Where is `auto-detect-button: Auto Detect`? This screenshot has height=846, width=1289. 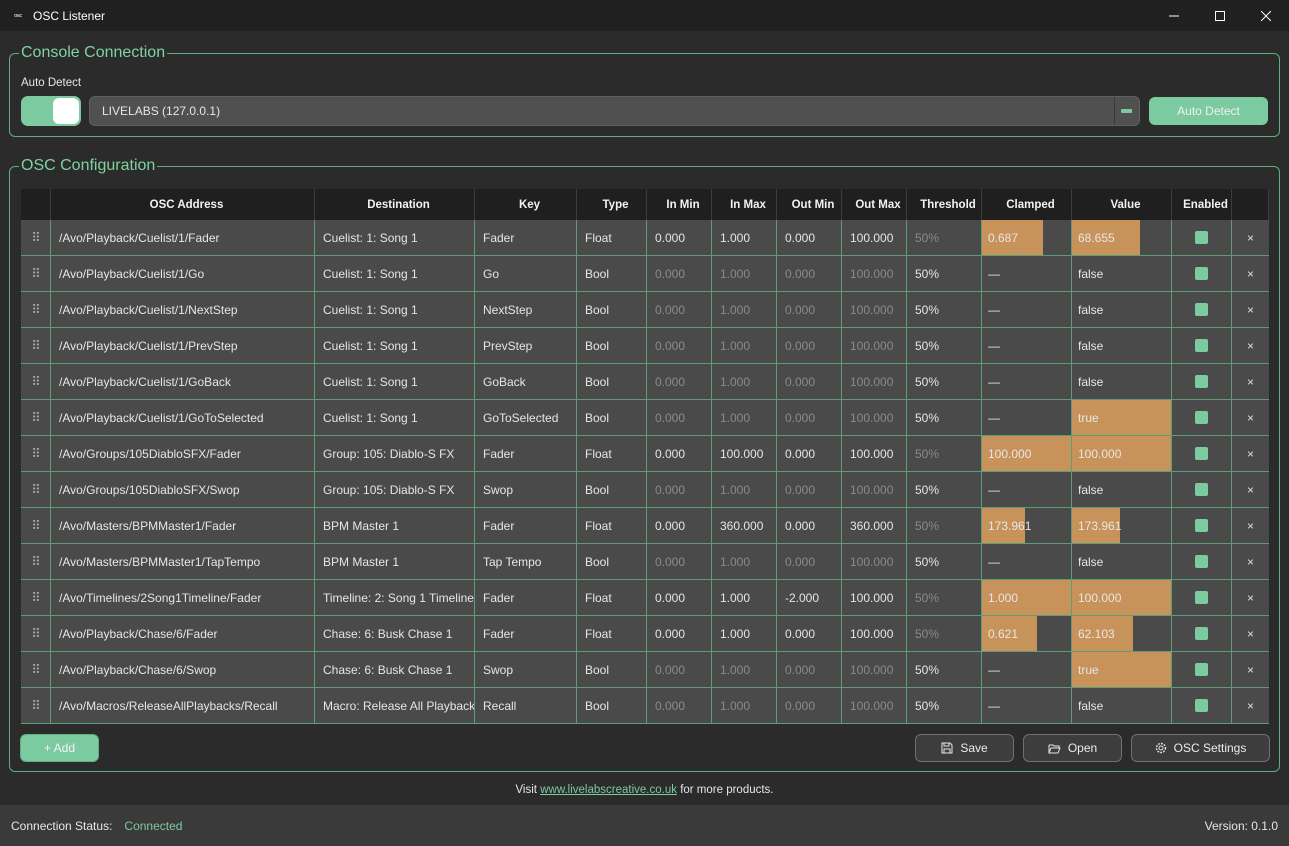
auto-detect-button: Auto Detect is located at coordinates (1208, 111).